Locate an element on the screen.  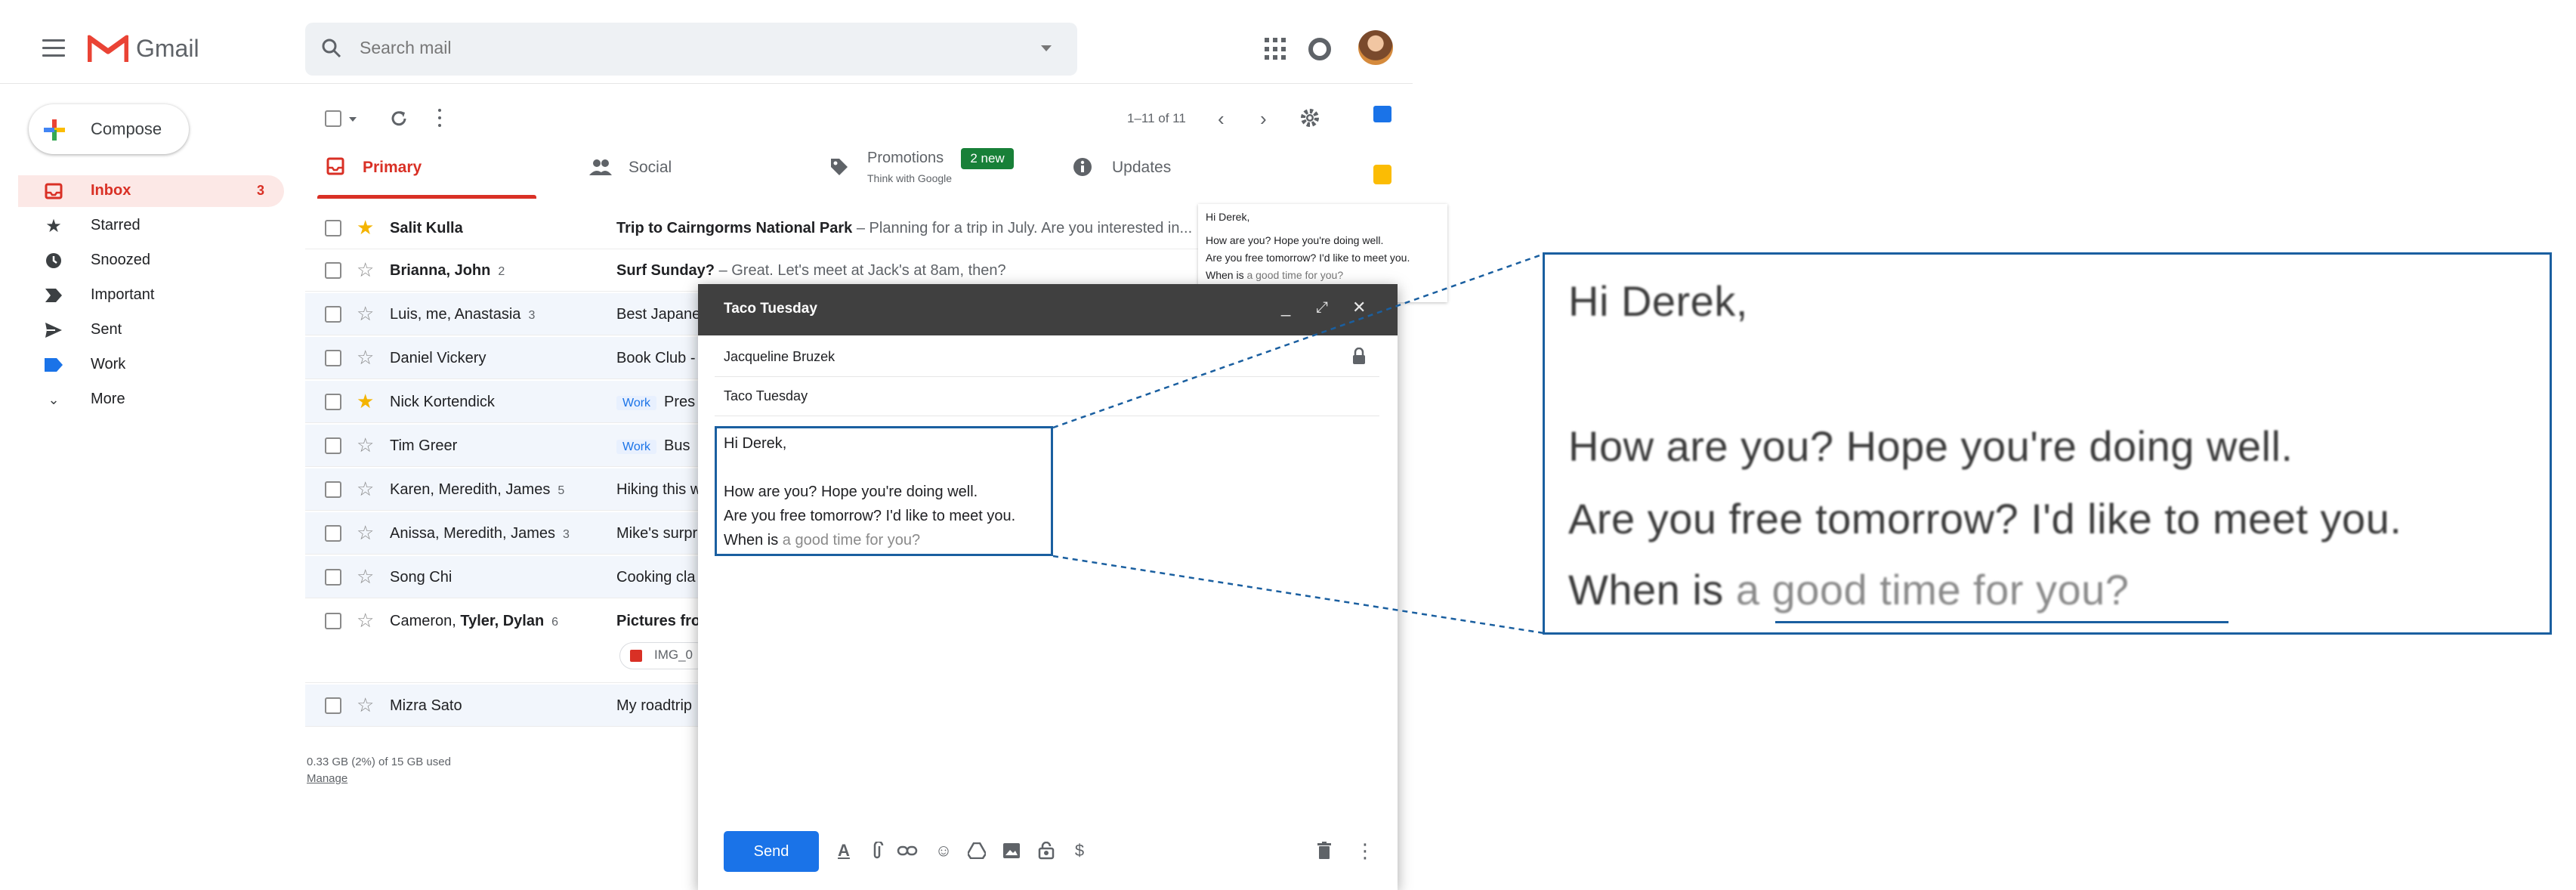
discard-draft-icon is located at coordinates (1324, 851).